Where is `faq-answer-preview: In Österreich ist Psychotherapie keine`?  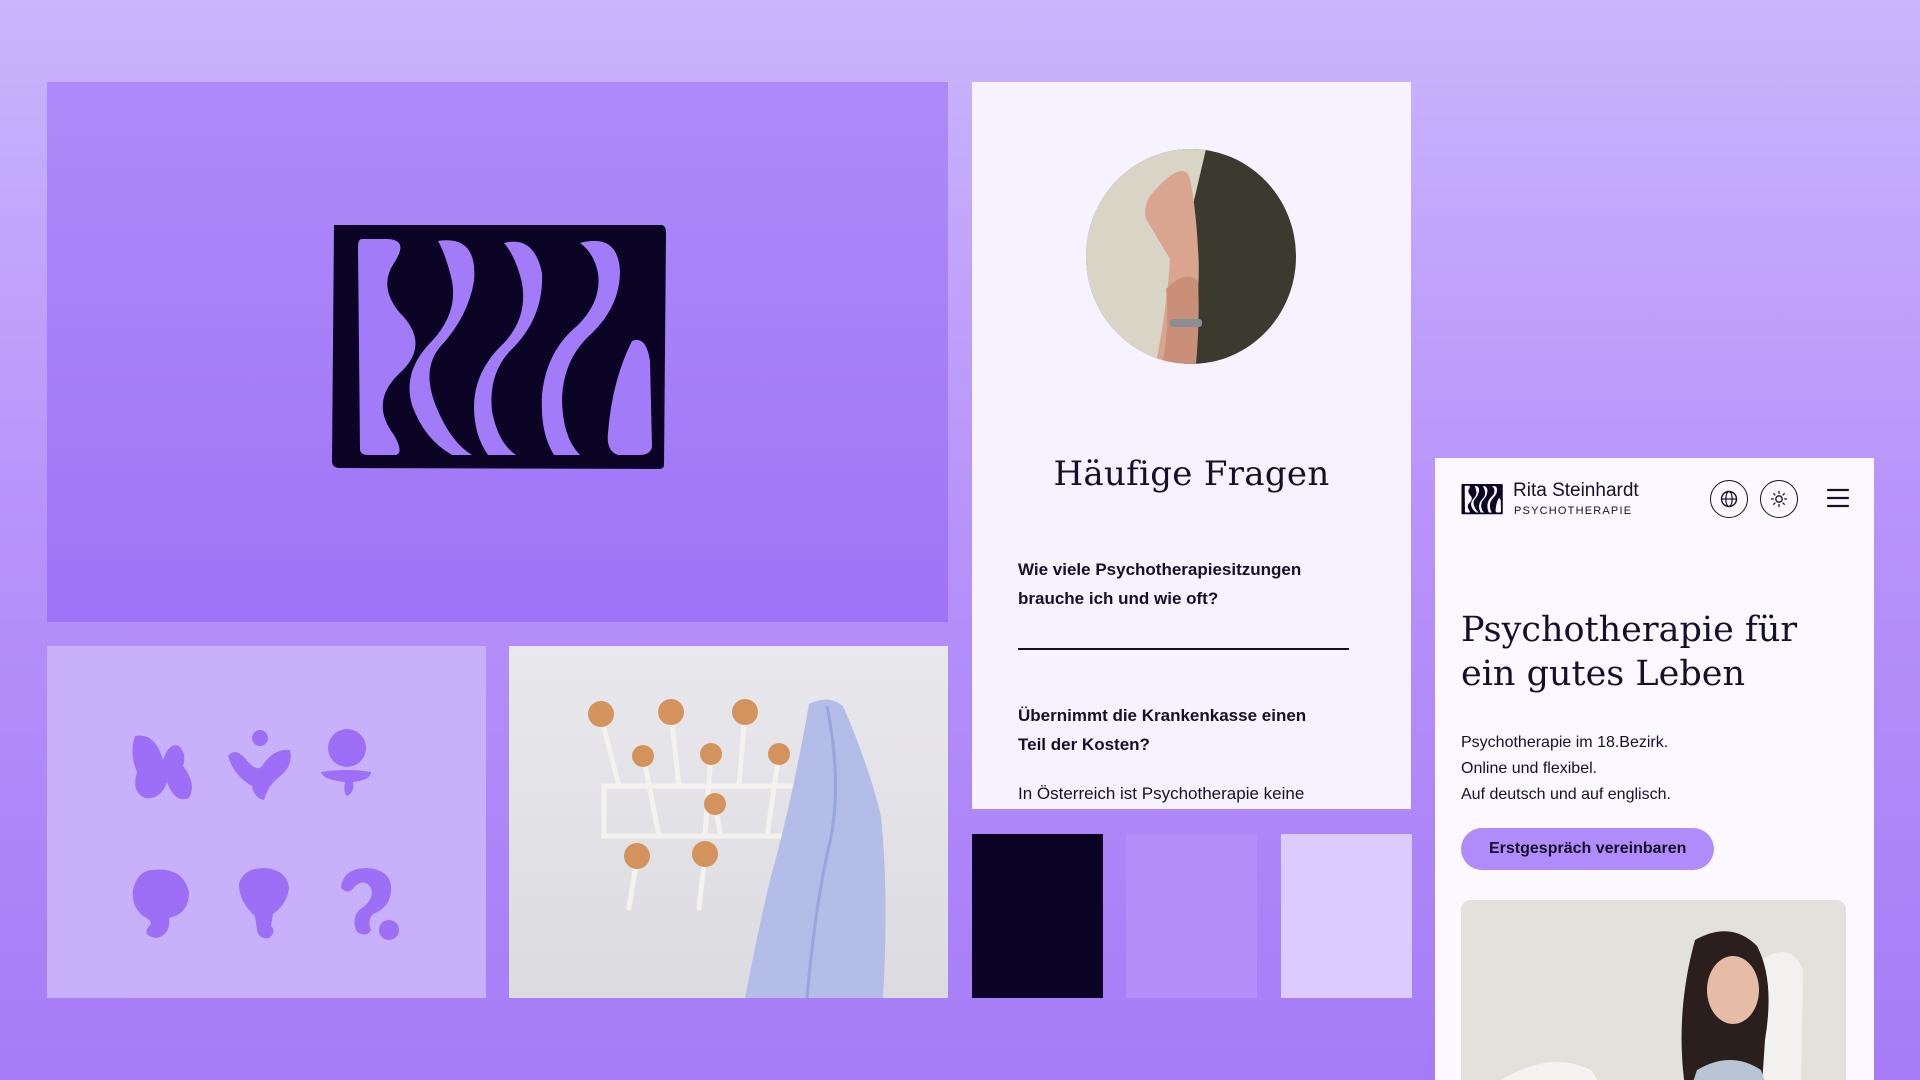
faq-answer-preview: In Österreich ist Psychotherapie keine is located at coordinates (1161, 793).